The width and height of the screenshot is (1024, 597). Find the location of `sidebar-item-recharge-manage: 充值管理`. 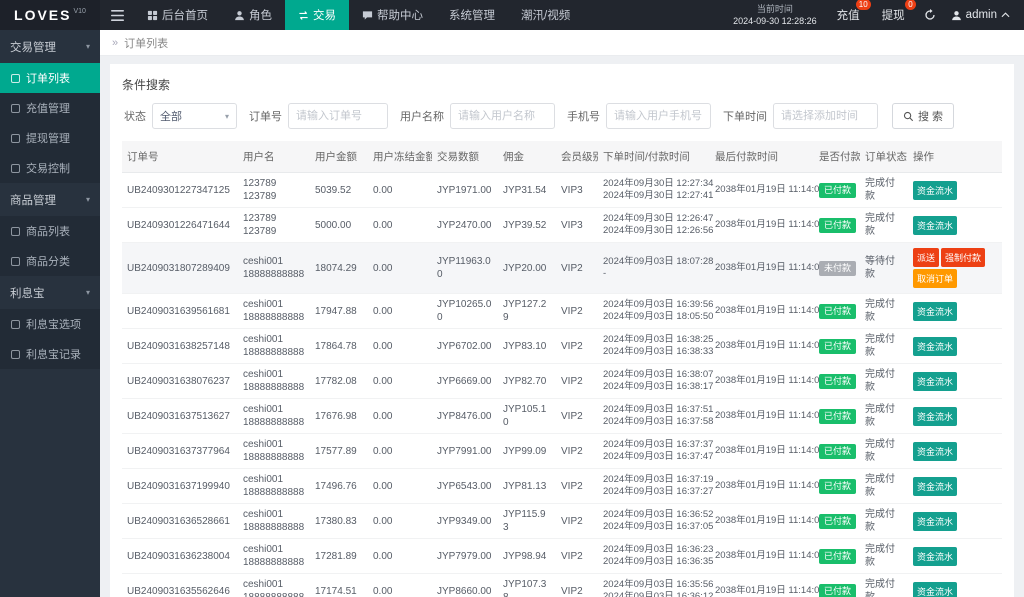

sidebar-item-recharge-manage: 充值管理 is located at coordinates (50, 108).